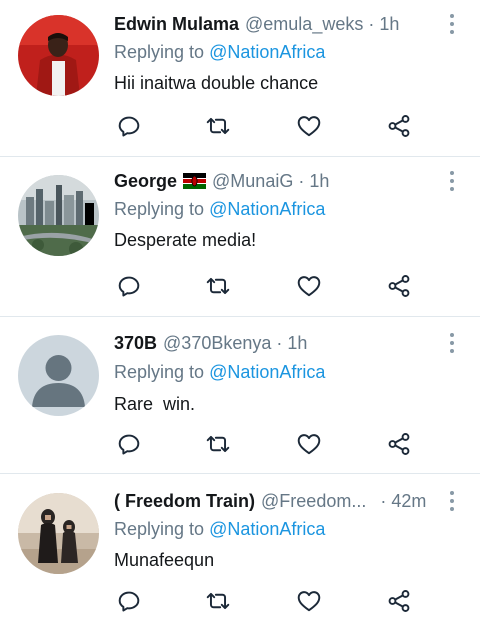  Describe the element at coordinates (408, 501) in the screenshot. I see `timestamp: 42m` at that location.